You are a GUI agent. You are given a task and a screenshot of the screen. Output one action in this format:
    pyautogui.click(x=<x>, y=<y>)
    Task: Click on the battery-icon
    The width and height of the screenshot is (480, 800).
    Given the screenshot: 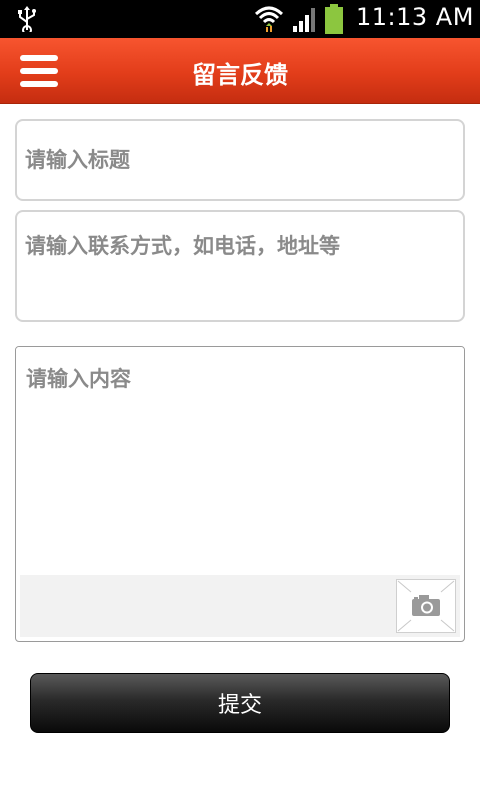 What is the action you would take?
    pyautogui.click(x=334, y=19)
    